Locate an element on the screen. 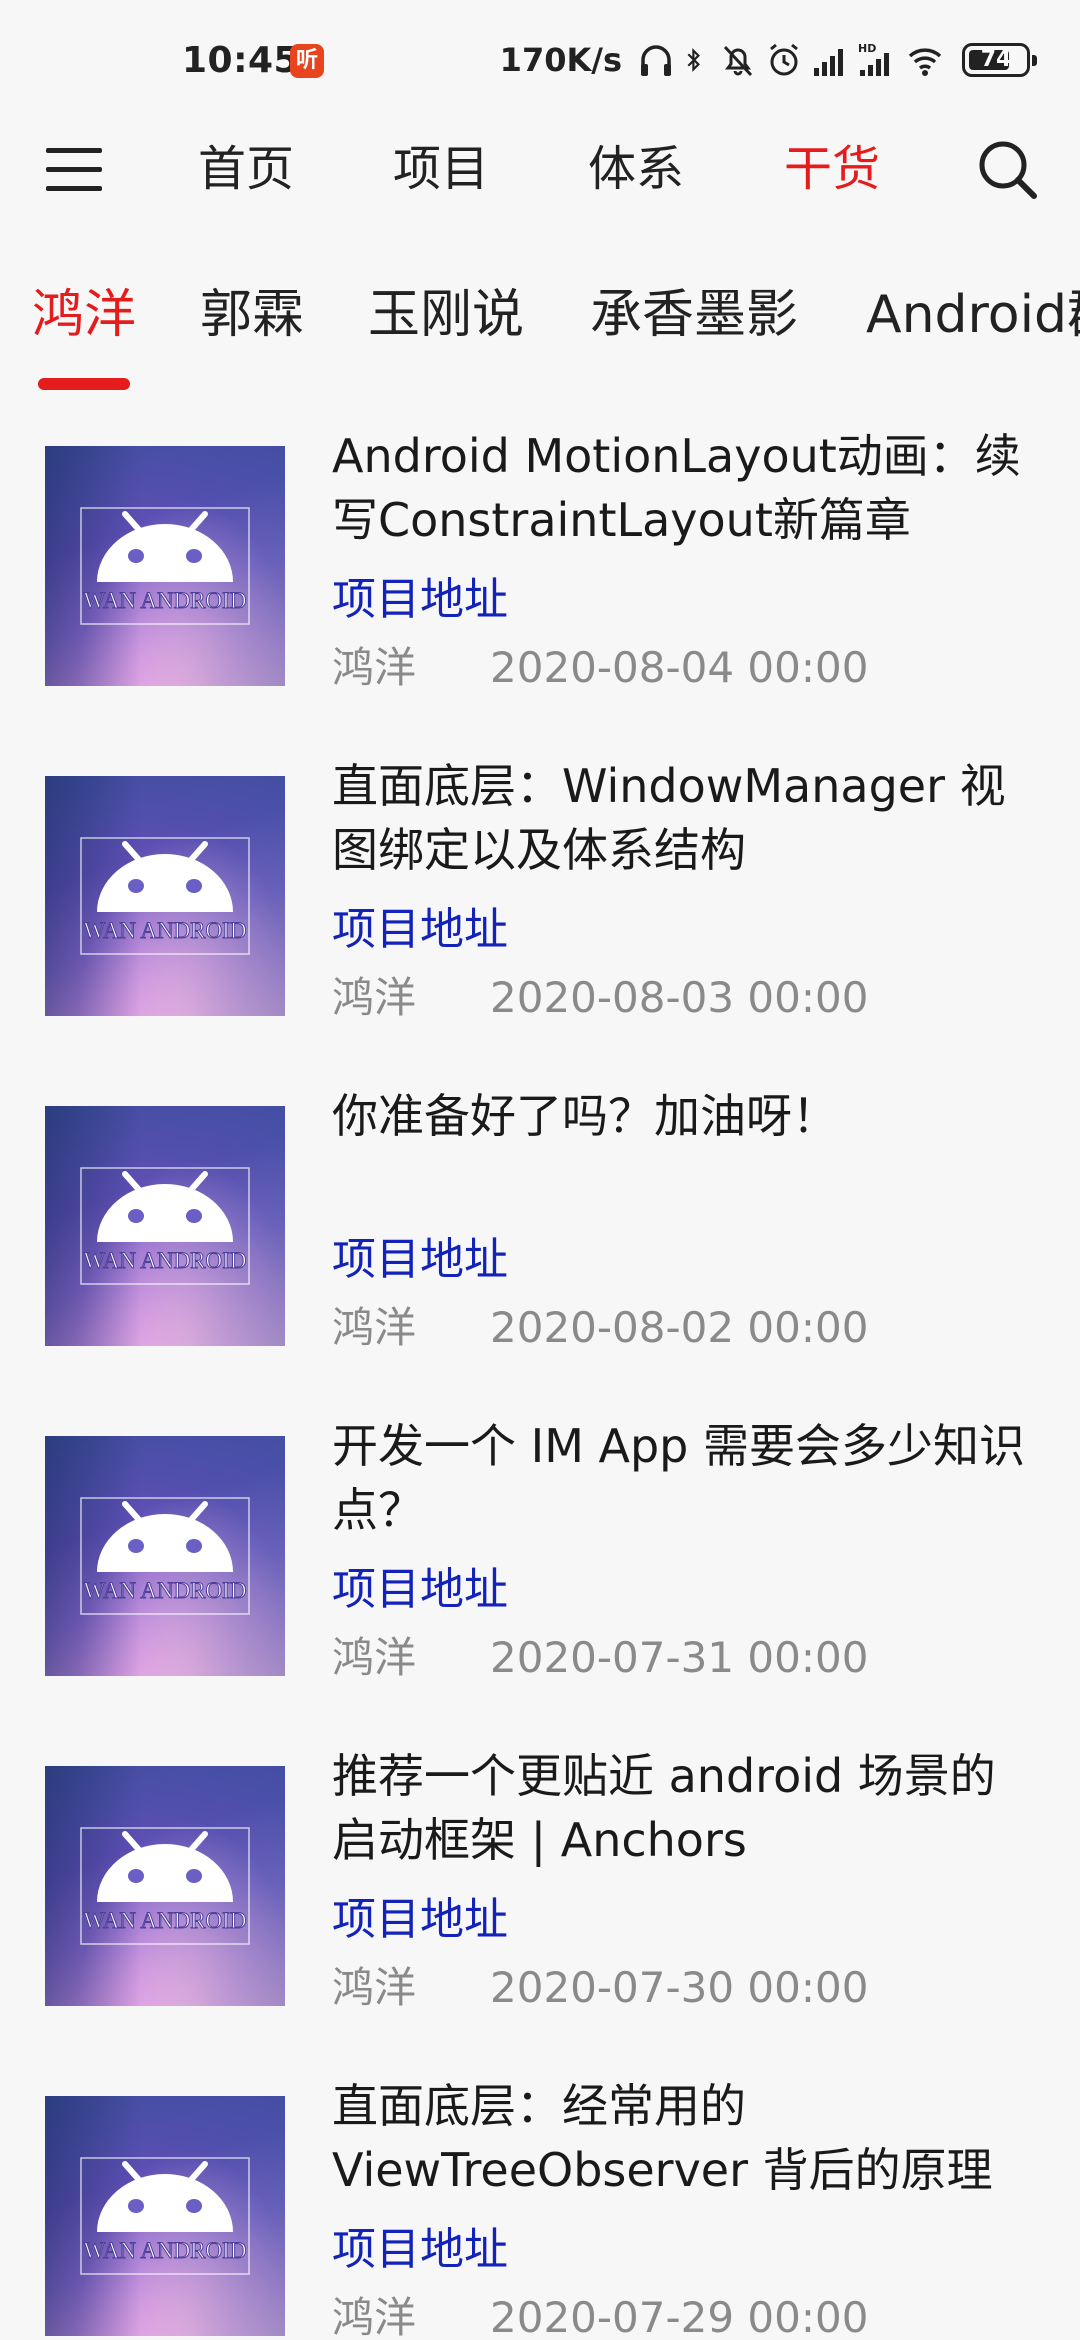 Image resolution: width=1080 pixels, height=2340 pixels. article-meta: 鸿洋 2020-08-04 00:00 is located at coordinates (600, 668).